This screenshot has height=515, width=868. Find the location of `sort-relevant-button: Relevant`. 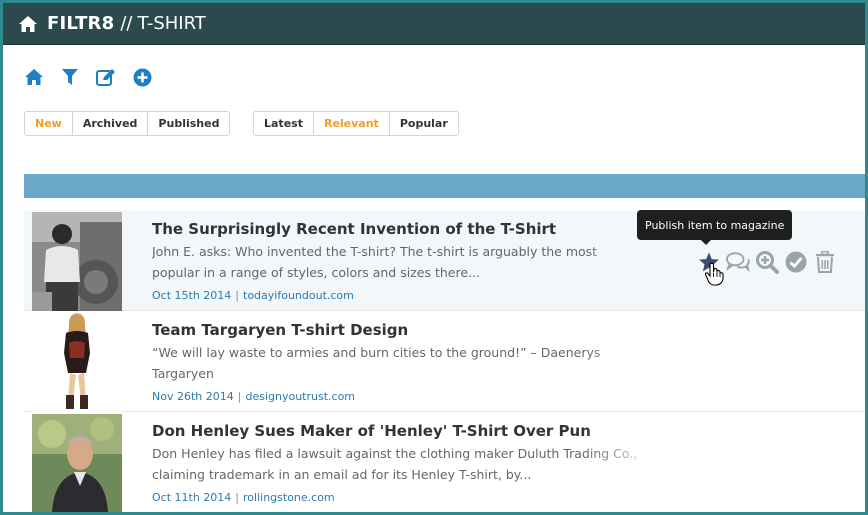

sort-relevant-button: Relevant is located at coordinates (352, 123).